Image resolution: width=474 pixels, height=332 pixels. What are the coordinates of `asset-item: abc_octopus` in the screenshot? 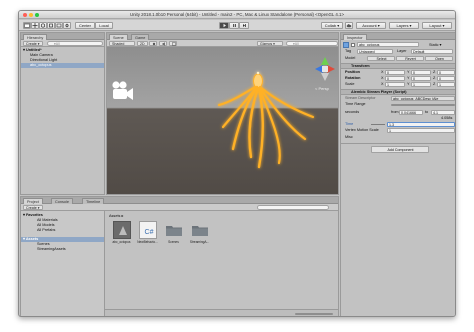 It's located at (121, 232).